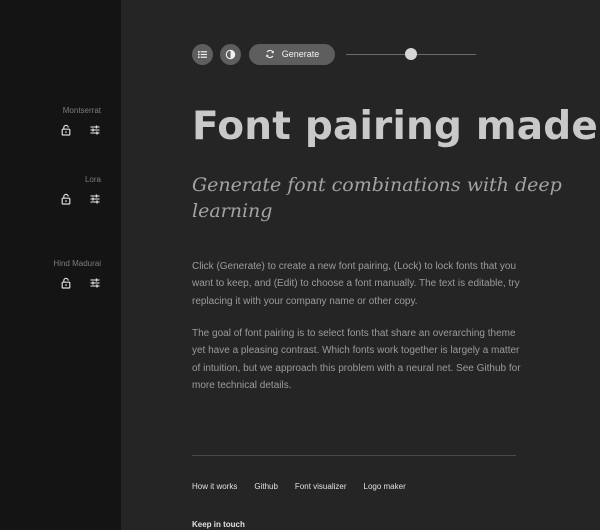 This screenshot has height=530, width=600. Describe the element at coordinates (77, 283) in the screenshot. I see `font-controls-body` at that location.